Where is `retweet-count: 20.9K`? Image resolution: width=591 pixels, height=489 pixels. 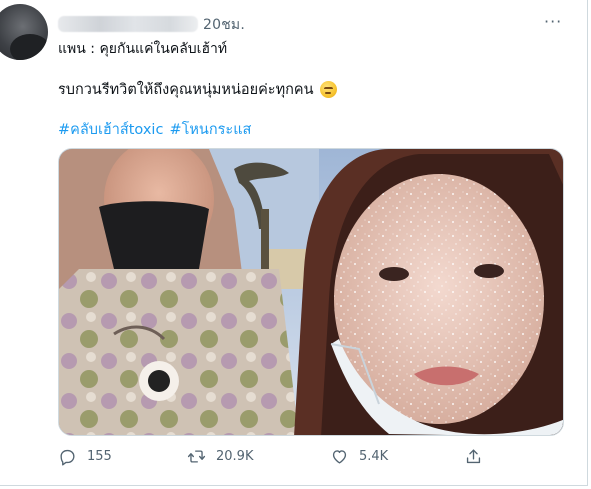 retweet-count: 20.9K is located at coordinates (235, 456).